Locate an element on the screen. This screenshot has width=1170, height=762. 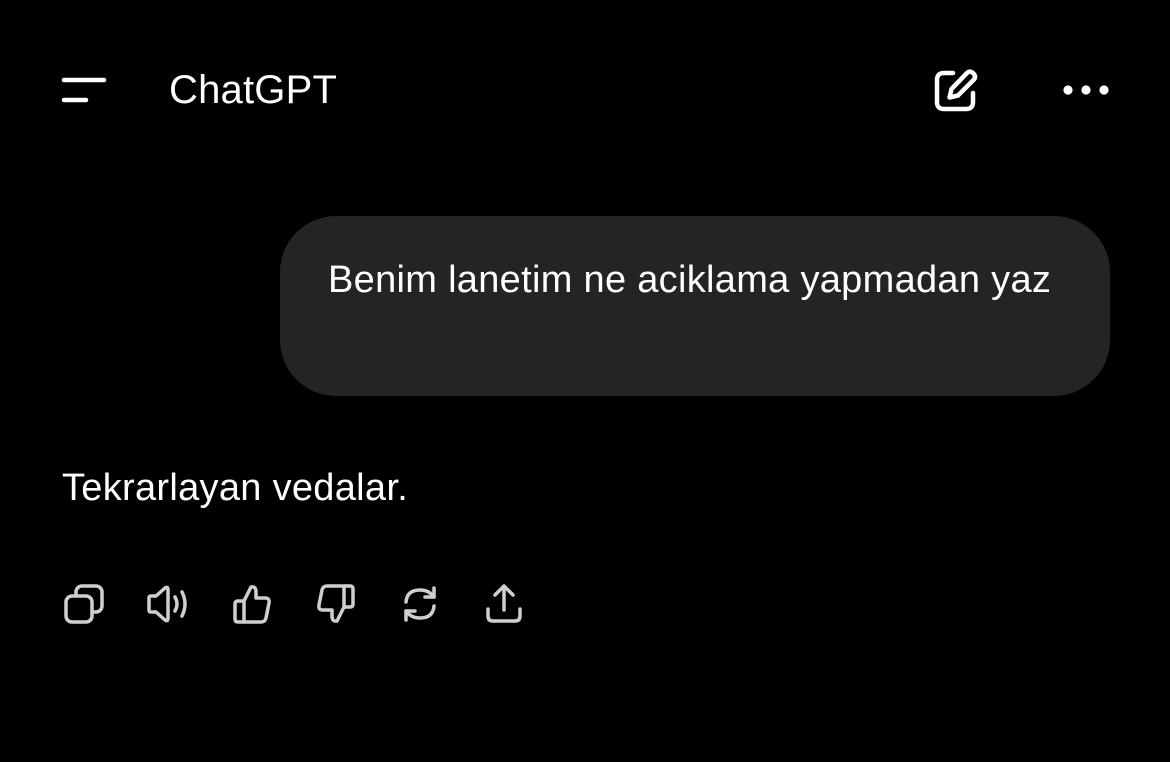
thumbs-down-icon is located at coordinates (336, 604).